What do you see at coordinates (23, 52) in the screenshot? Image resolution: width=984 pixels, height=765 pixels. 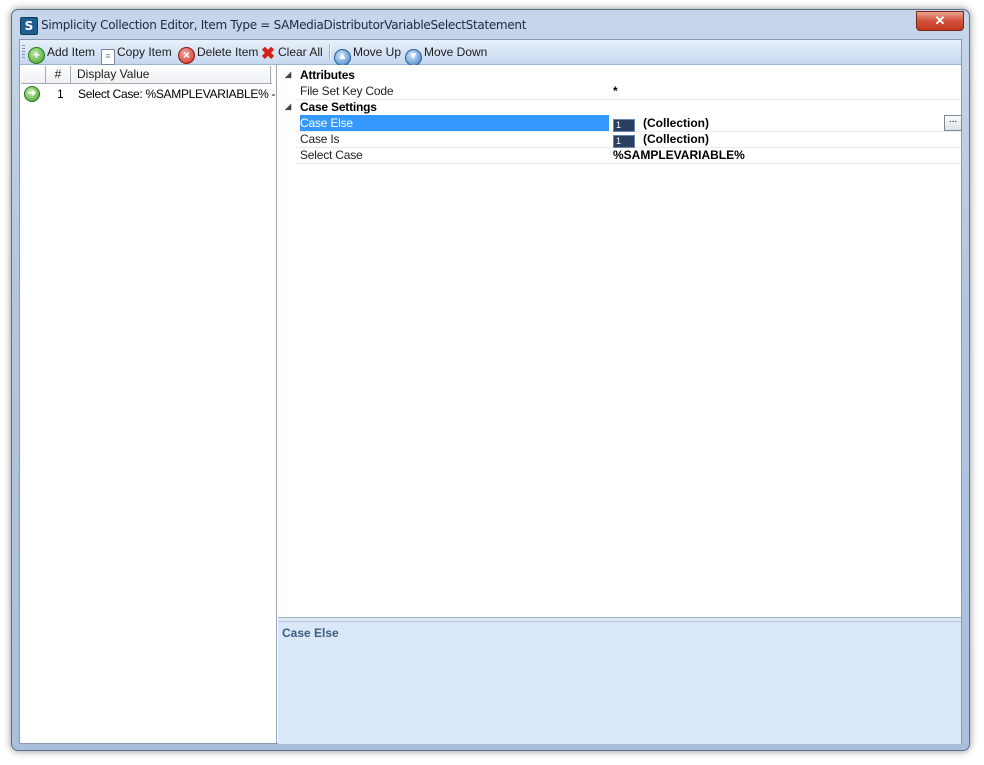 I see `toolbar-grip` at bounding box center [23, 52].